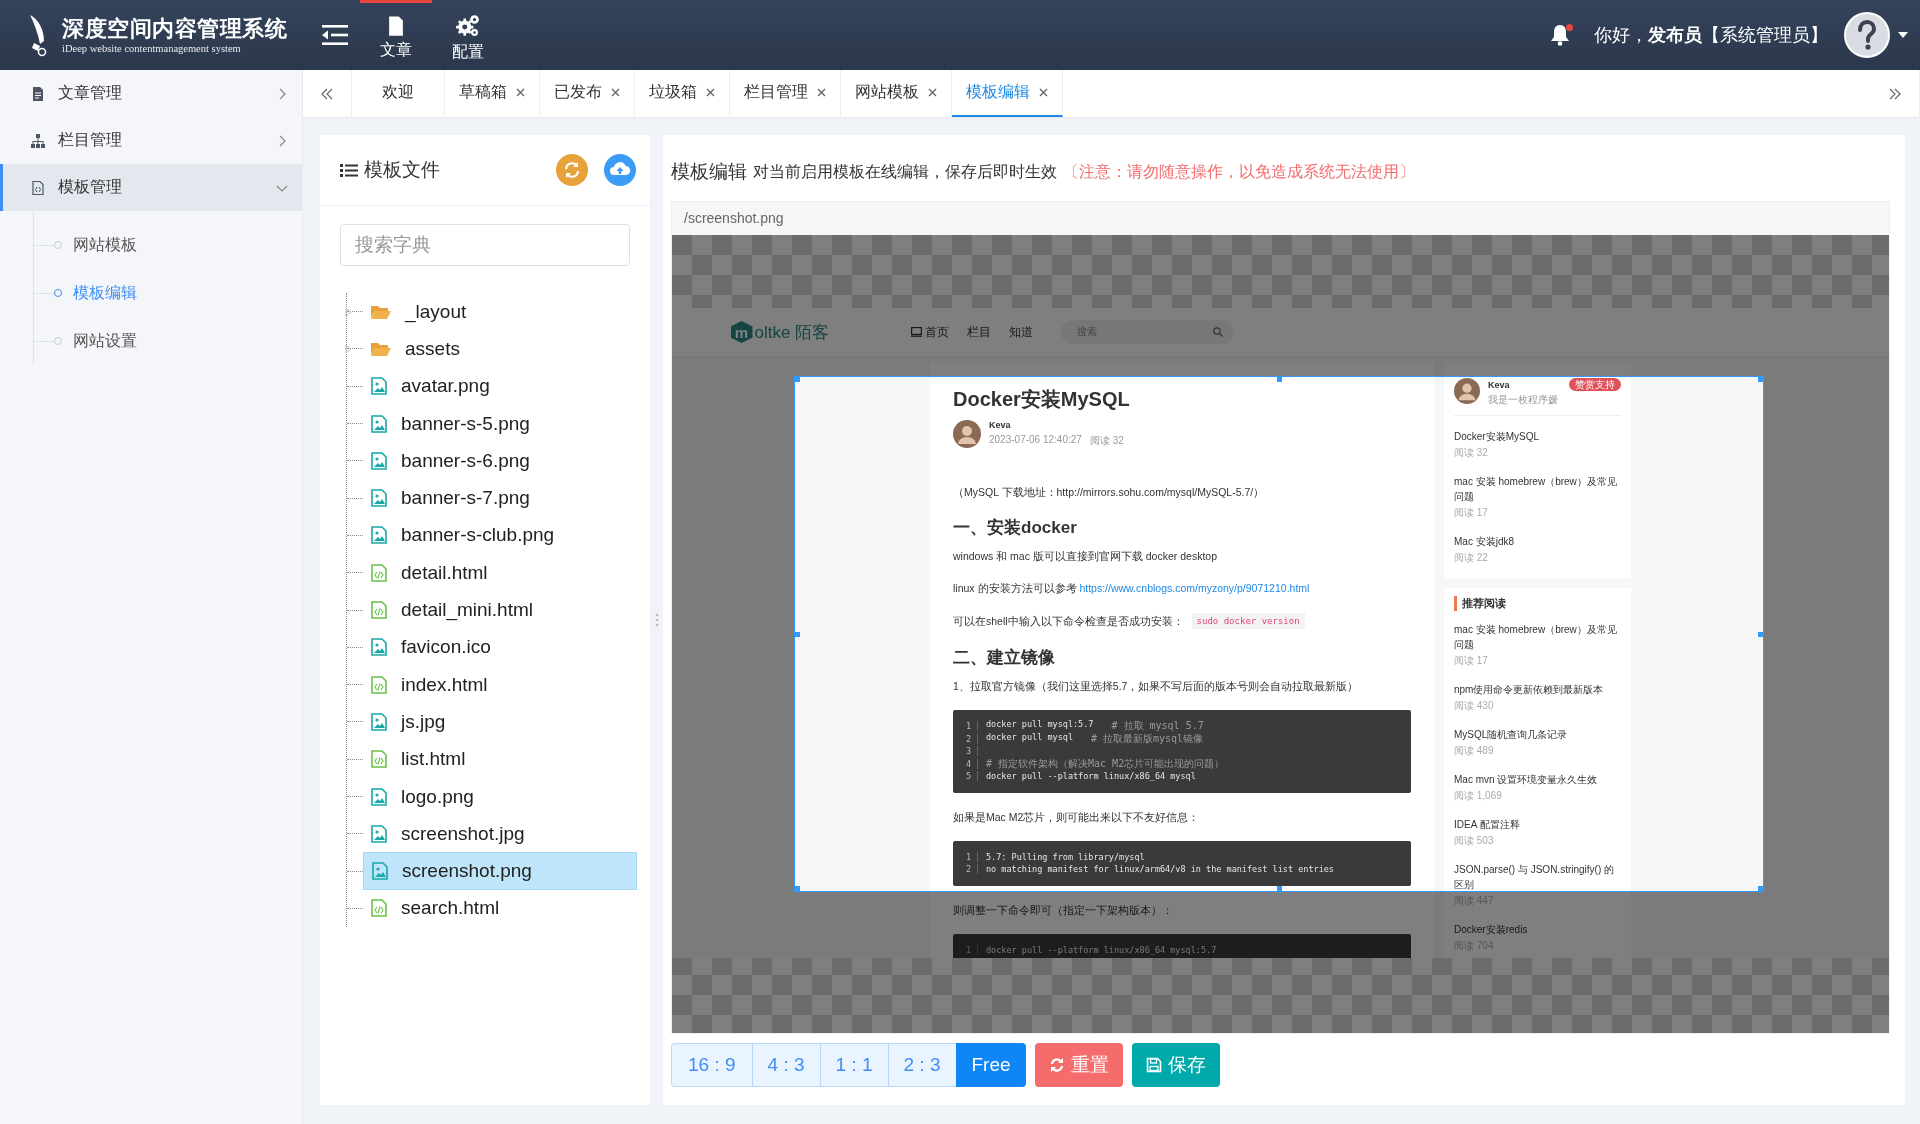  I want to click on author-avatar-icon, so click(967, 434).